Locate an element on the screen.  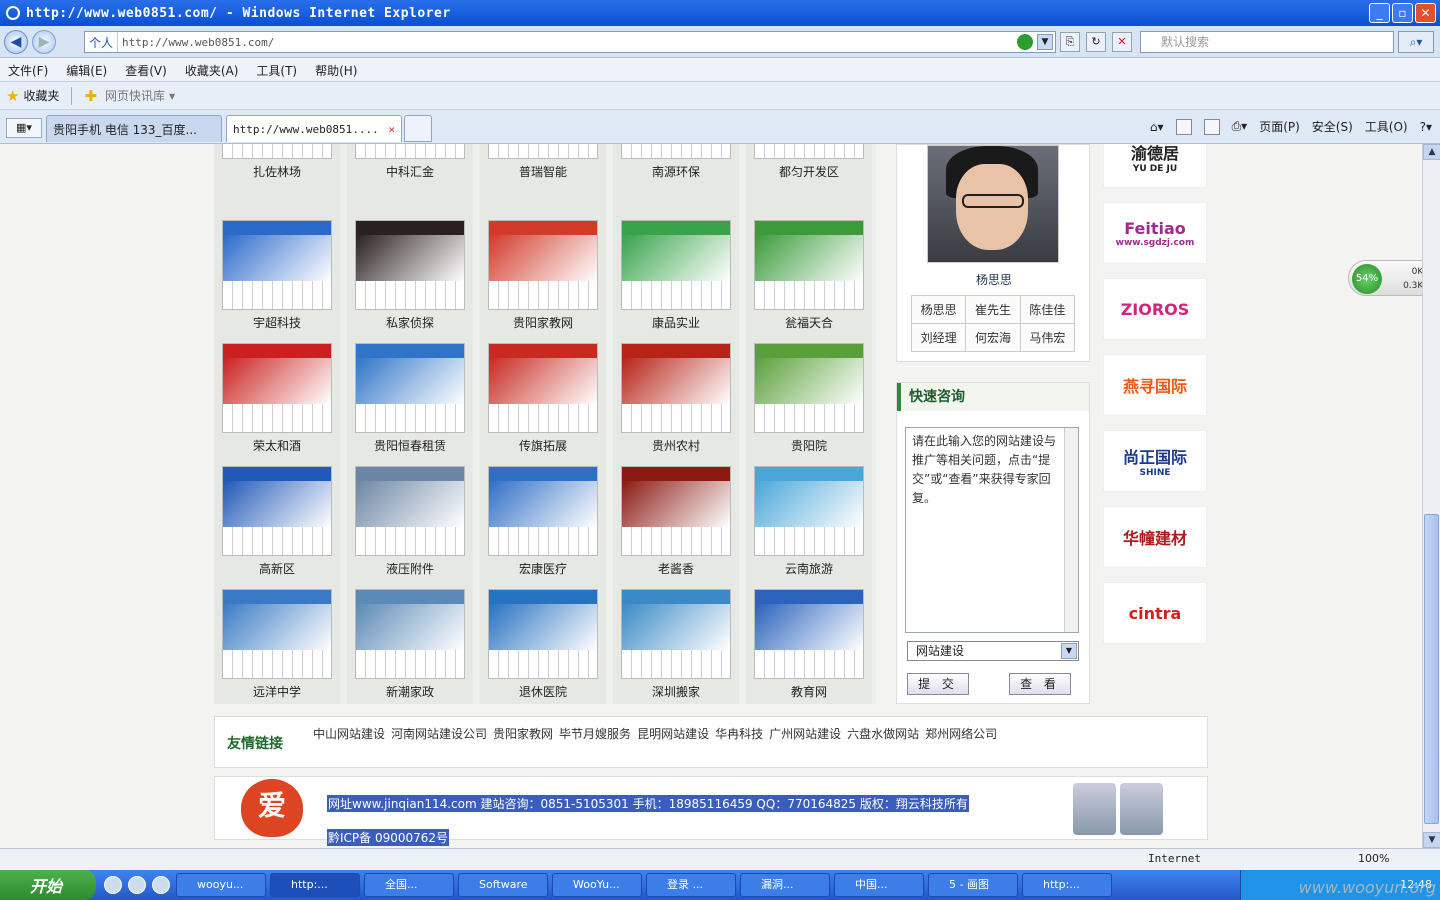
friend-link: 昆明网站建设 is located at coordinates (673, 734).